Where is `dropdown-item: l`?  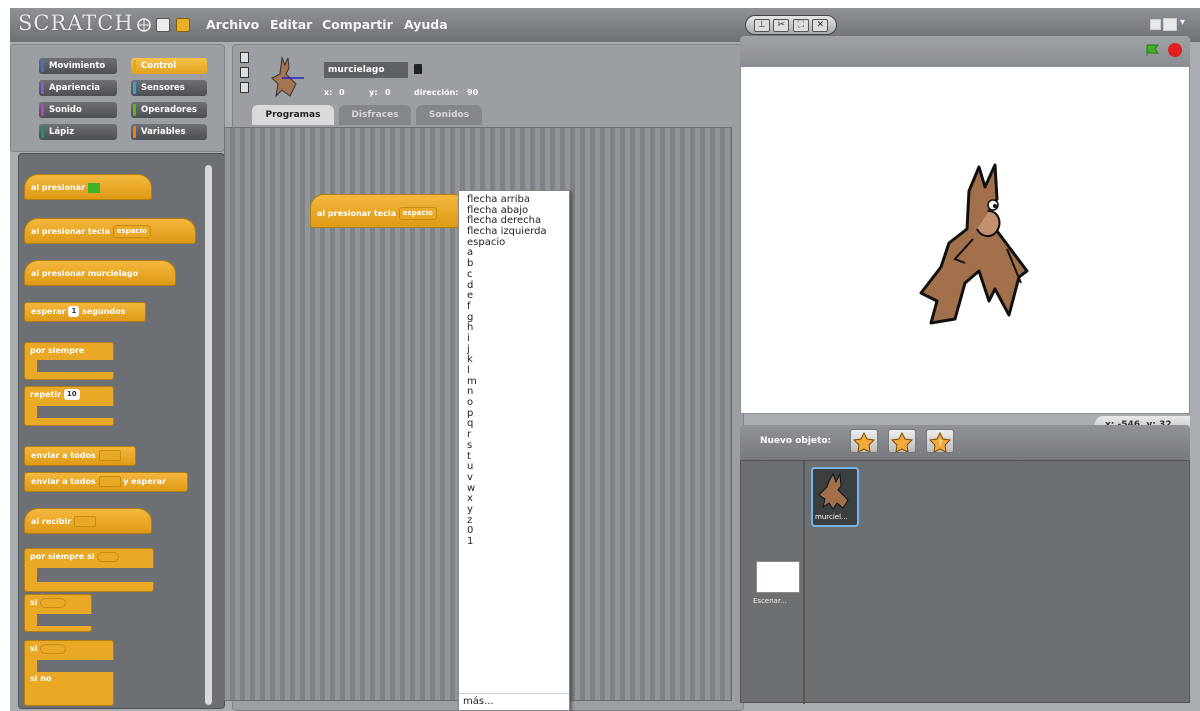 dropdown-item: l is located at coordinates (518, 371).